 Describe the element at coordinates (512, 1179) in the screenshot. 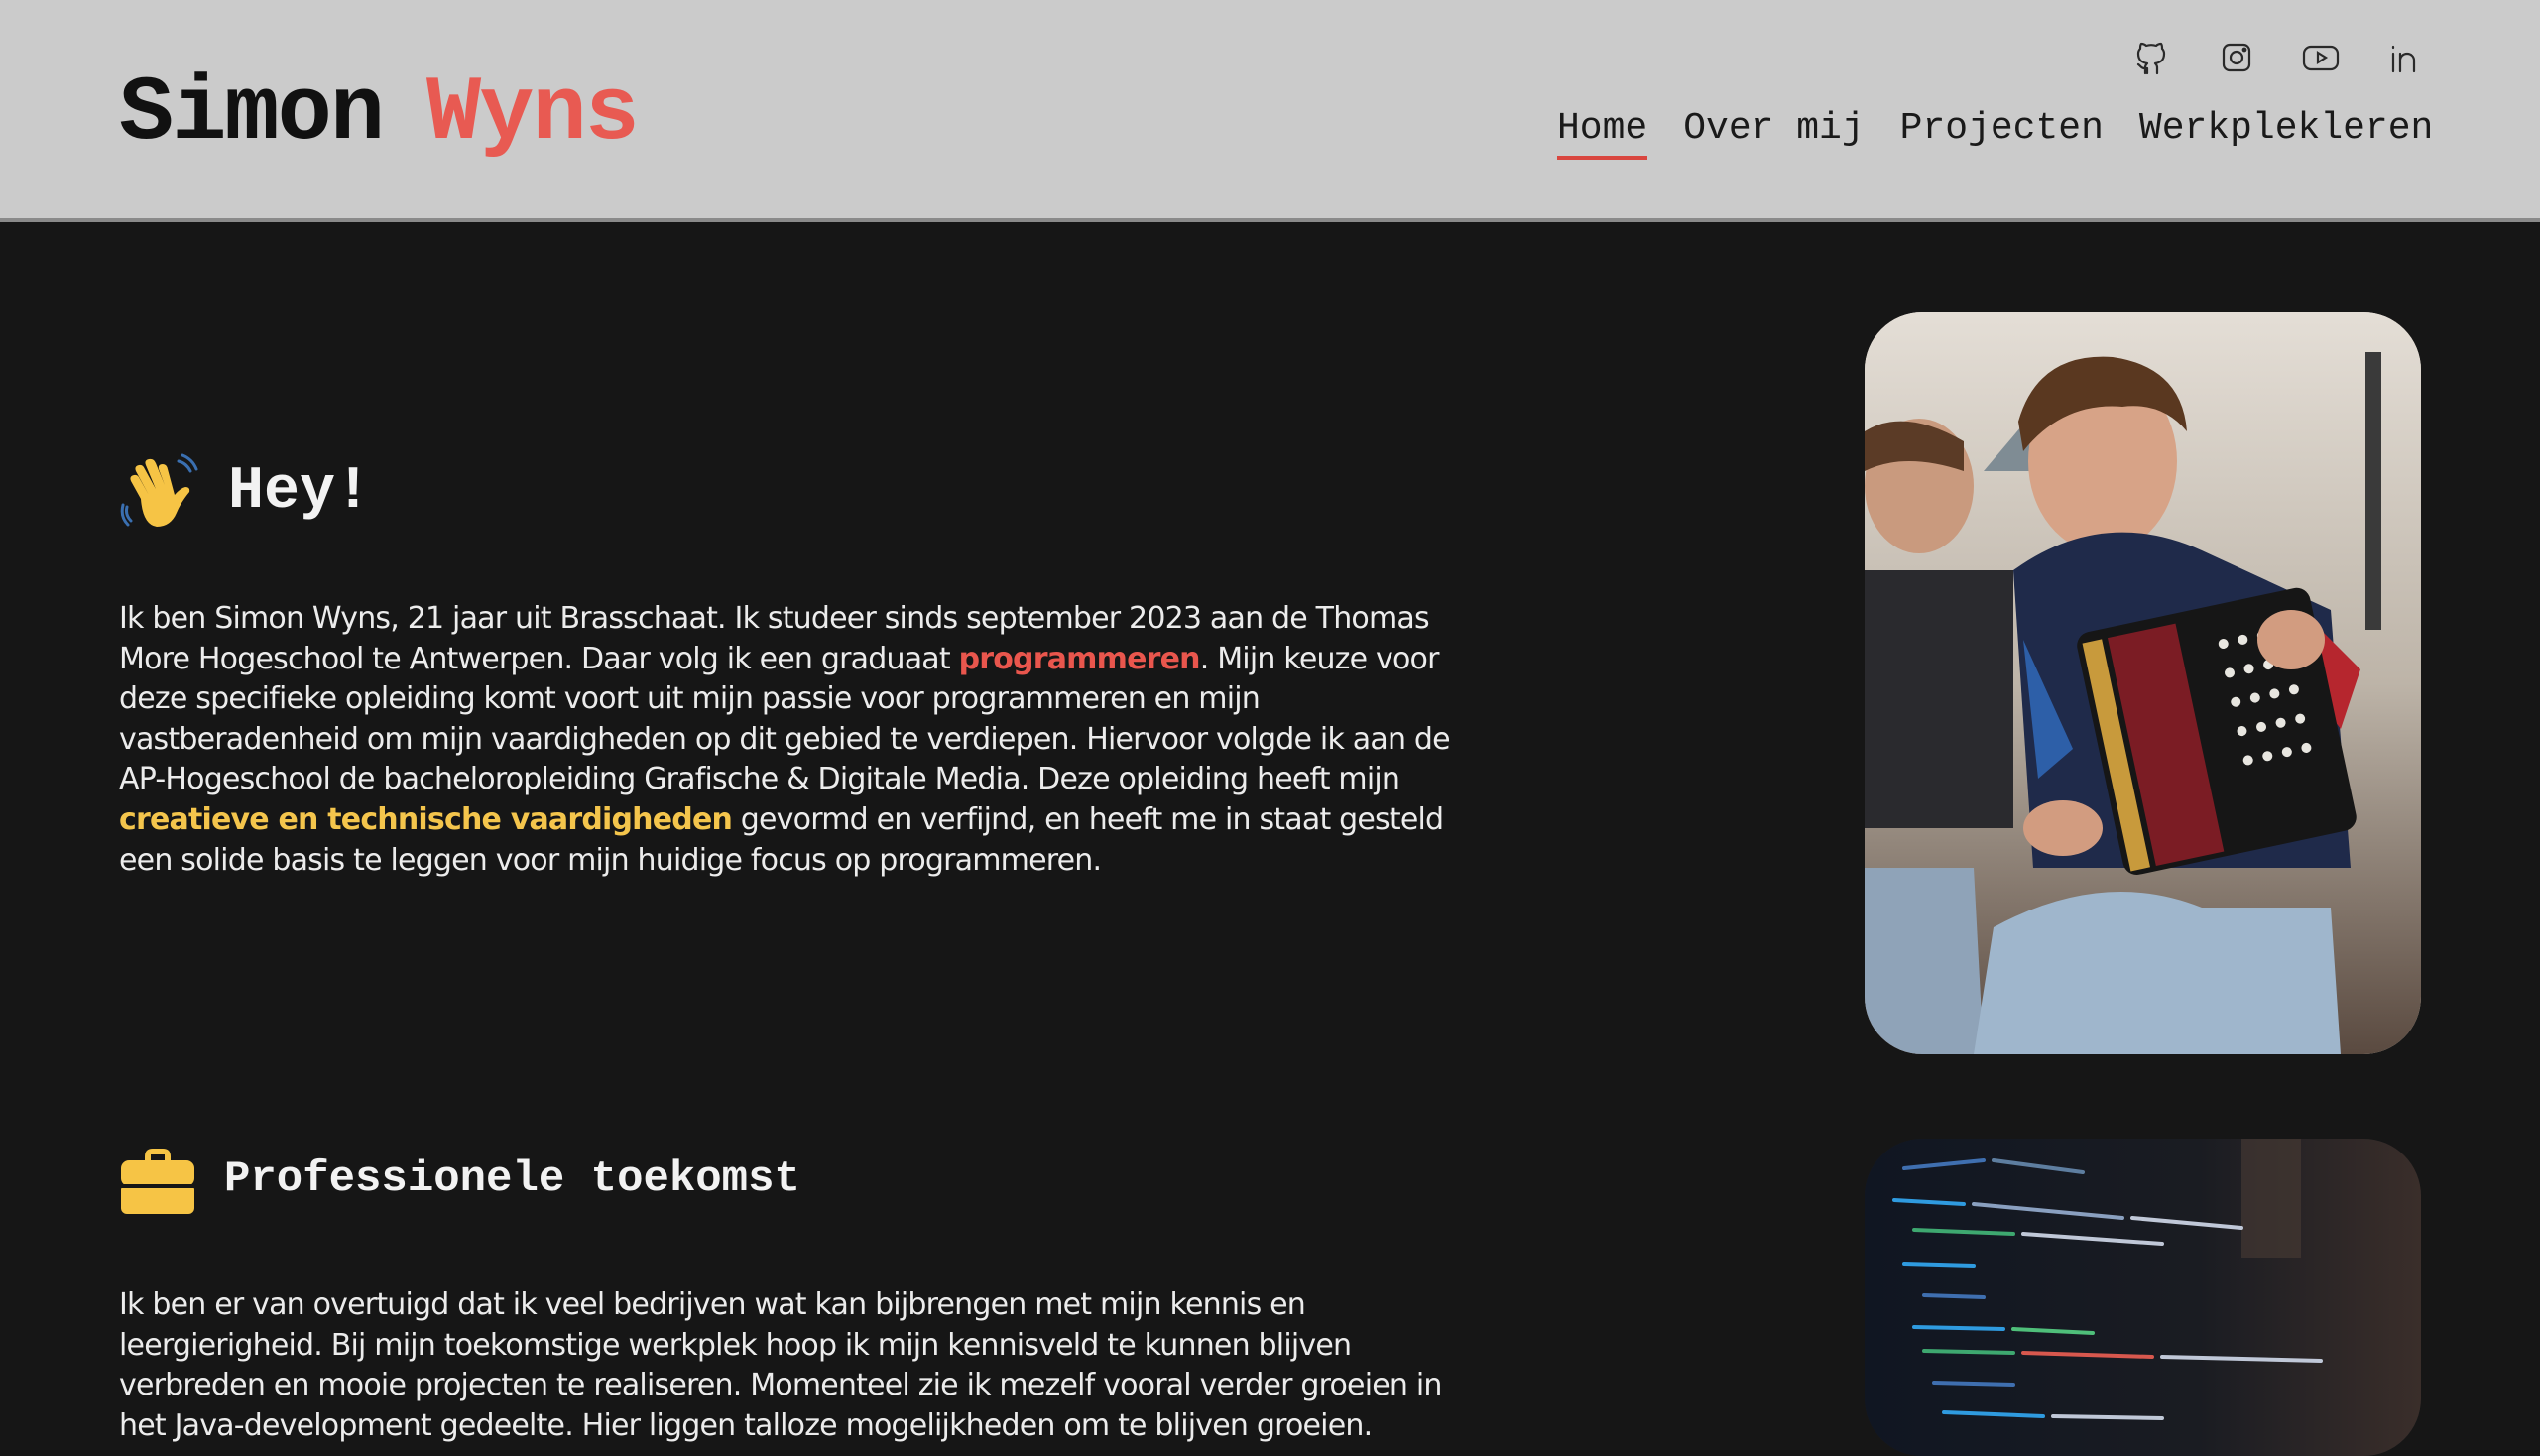

I see `future-title: Professionele toekomst` at that location.